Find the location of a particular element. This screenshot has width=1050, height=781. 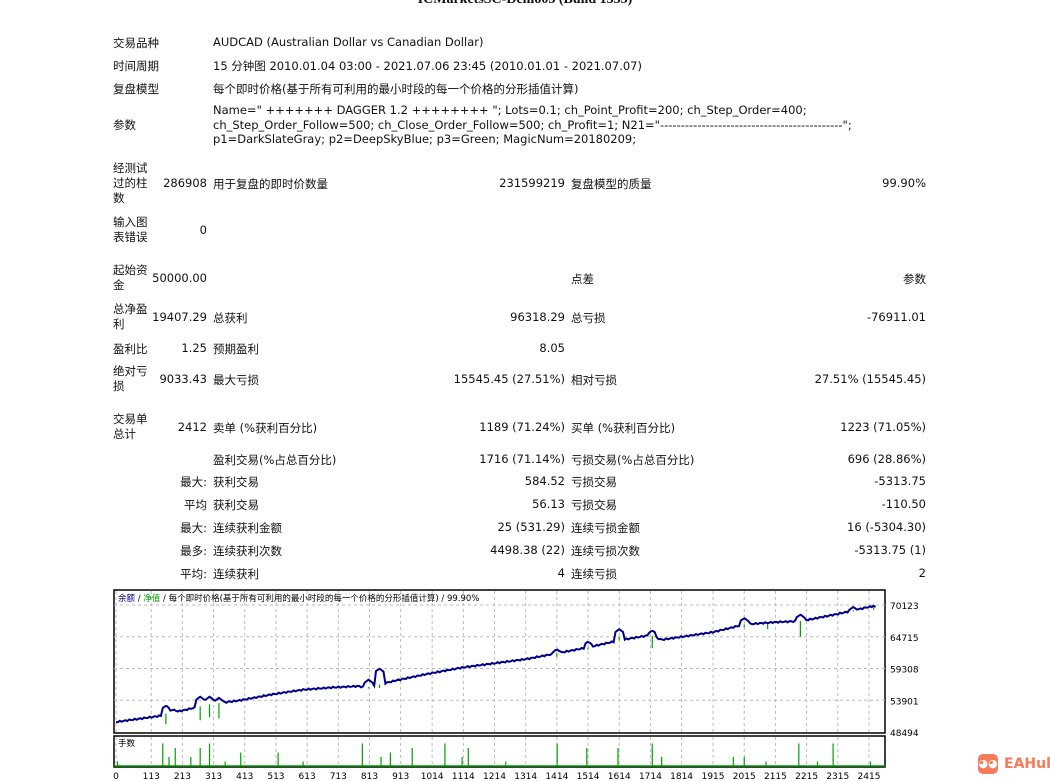

x-tick-label: 113 is located at coordinates (151, 776).